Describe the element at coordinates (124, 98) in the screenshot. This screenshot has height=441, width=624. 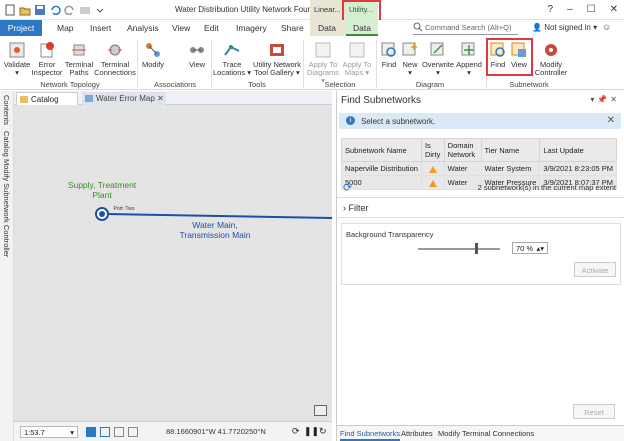
I see `view-tab-water-error-map: Water Error Map ✕` at that location.